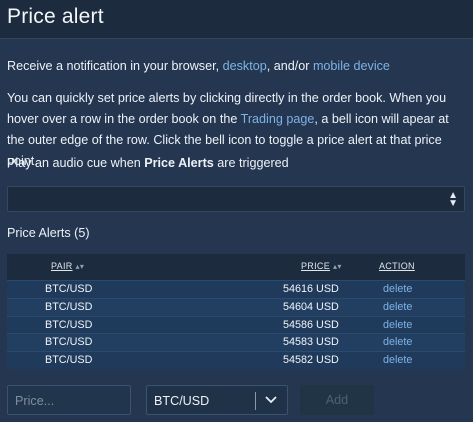 The image size is (473, 422). Describe the element at coordinates (236, 289) in the screenshot. I see `table-row: BTC/USD 54616 USD delete` at that location.